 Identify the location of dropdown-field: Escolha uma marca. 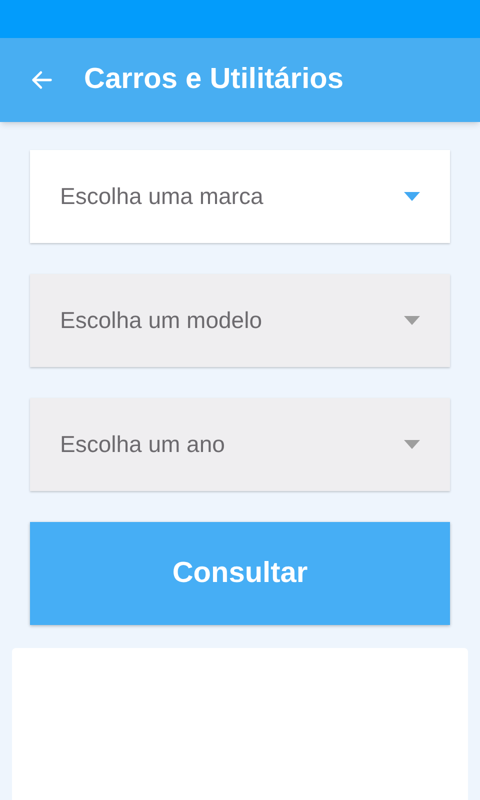
(240, 196).